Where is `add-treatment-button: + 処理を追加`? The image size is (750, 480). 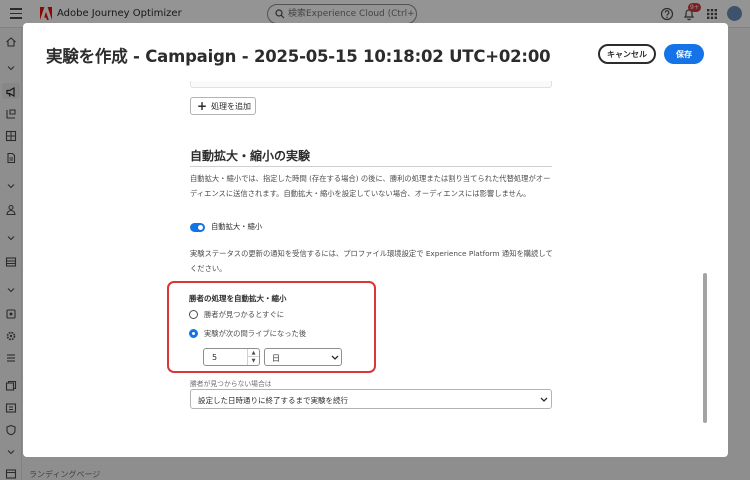
add-treatment-button: + 処理を追加 is located at coordinates (223, 106).